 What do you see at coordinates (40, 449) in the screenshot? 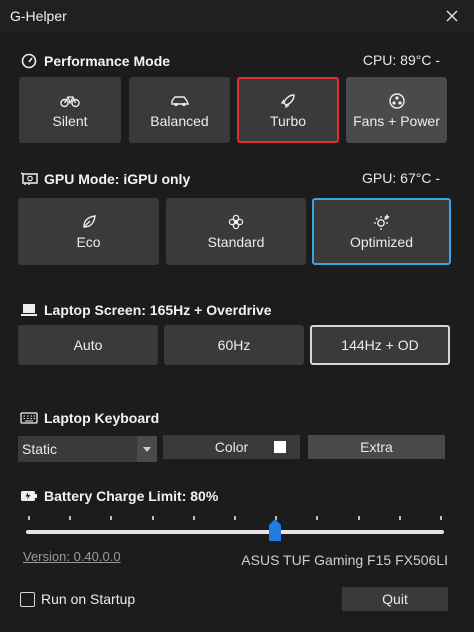
I see `keyboard-mode-value: Static` at bounding box center [40, 449].